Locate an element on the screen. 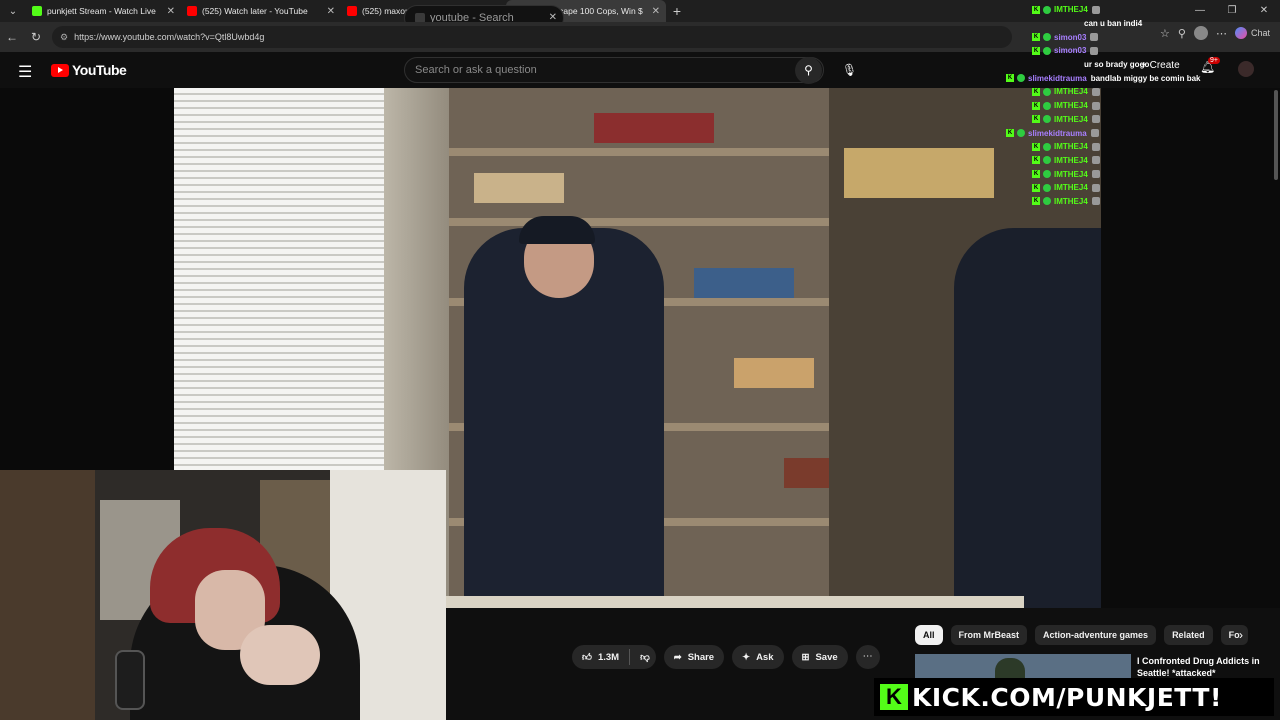 This screenshot has height=720, width=1280. microphone-icon: 🎙︎ is located at coordinates (849, 70).